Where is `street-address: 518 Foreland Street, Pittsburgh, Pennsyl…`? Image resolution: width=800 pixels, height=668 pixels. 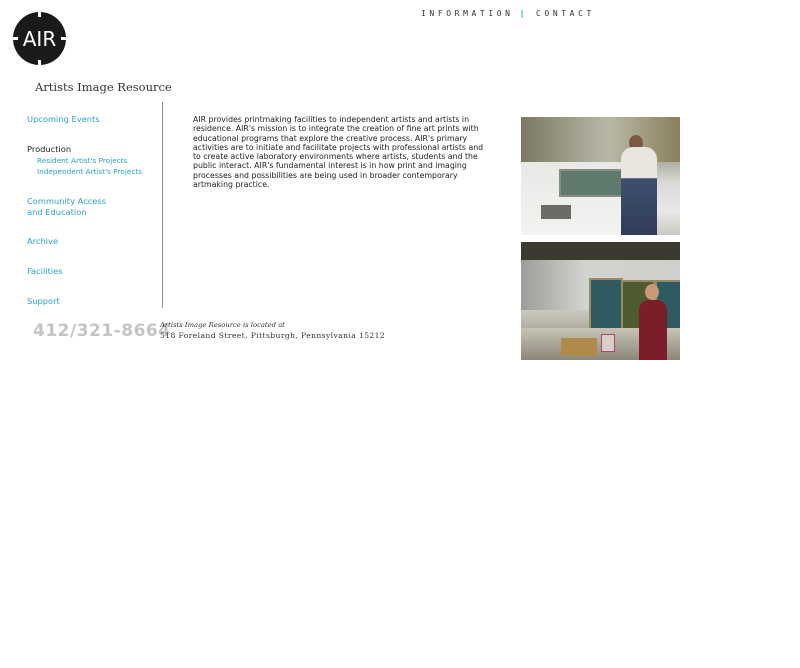
street-address: 518 Foreland Street, Pittsburgh, Pennsyl… is located at coordinates (273, 335).